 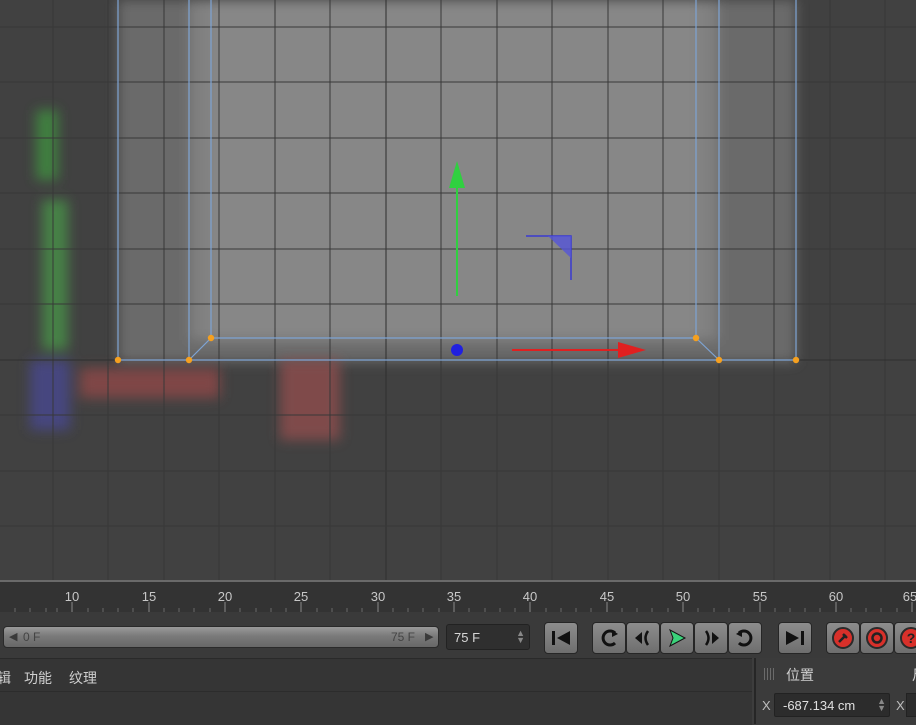 I want to click on position-header: 位置, so click(x=800, y=675).